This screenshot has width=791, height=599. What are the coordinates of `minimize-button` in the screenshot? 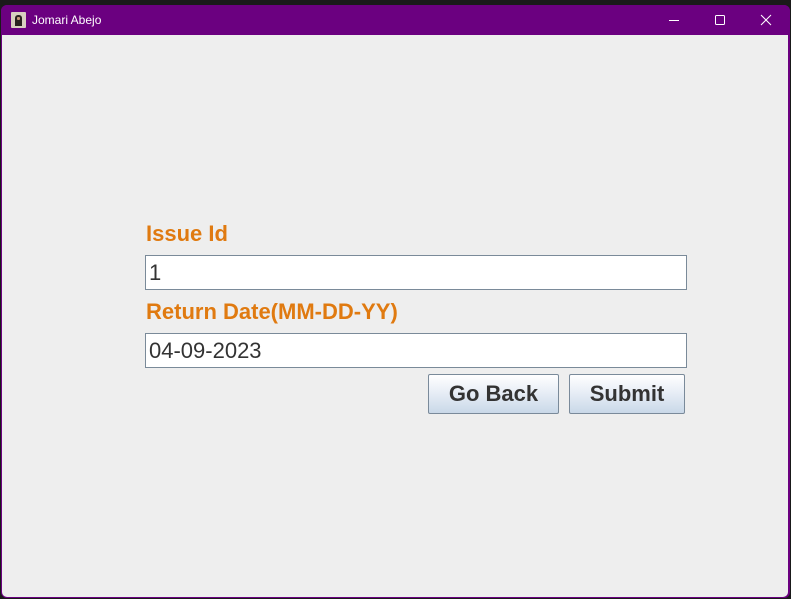 It's located at (674, 20).